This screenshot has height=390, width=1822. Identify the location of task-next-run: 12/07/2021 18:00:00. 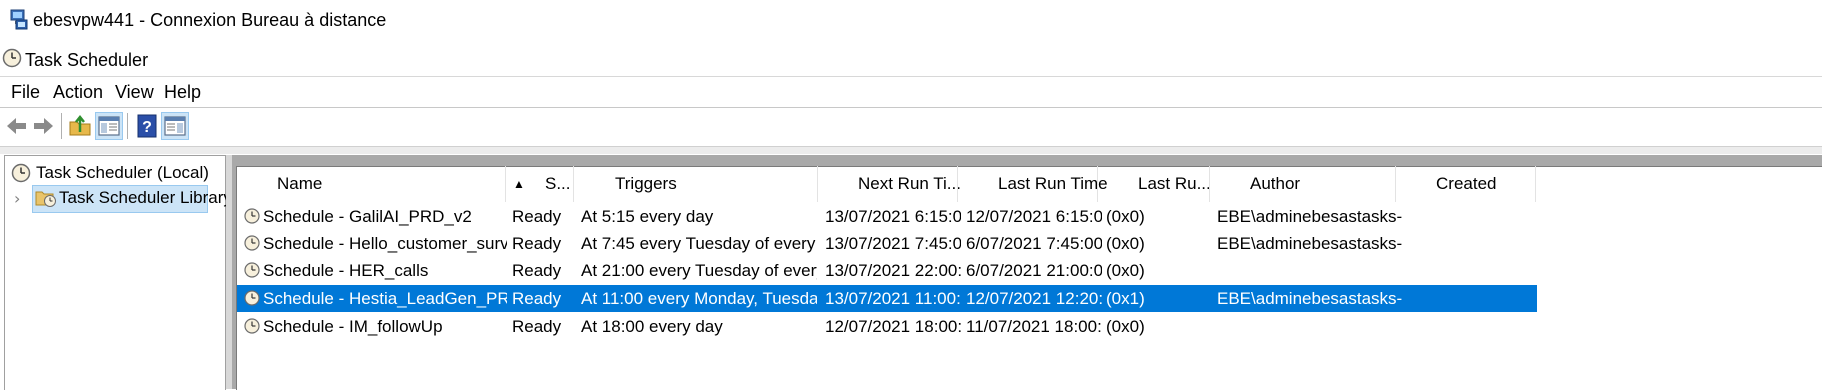
(893, 326).